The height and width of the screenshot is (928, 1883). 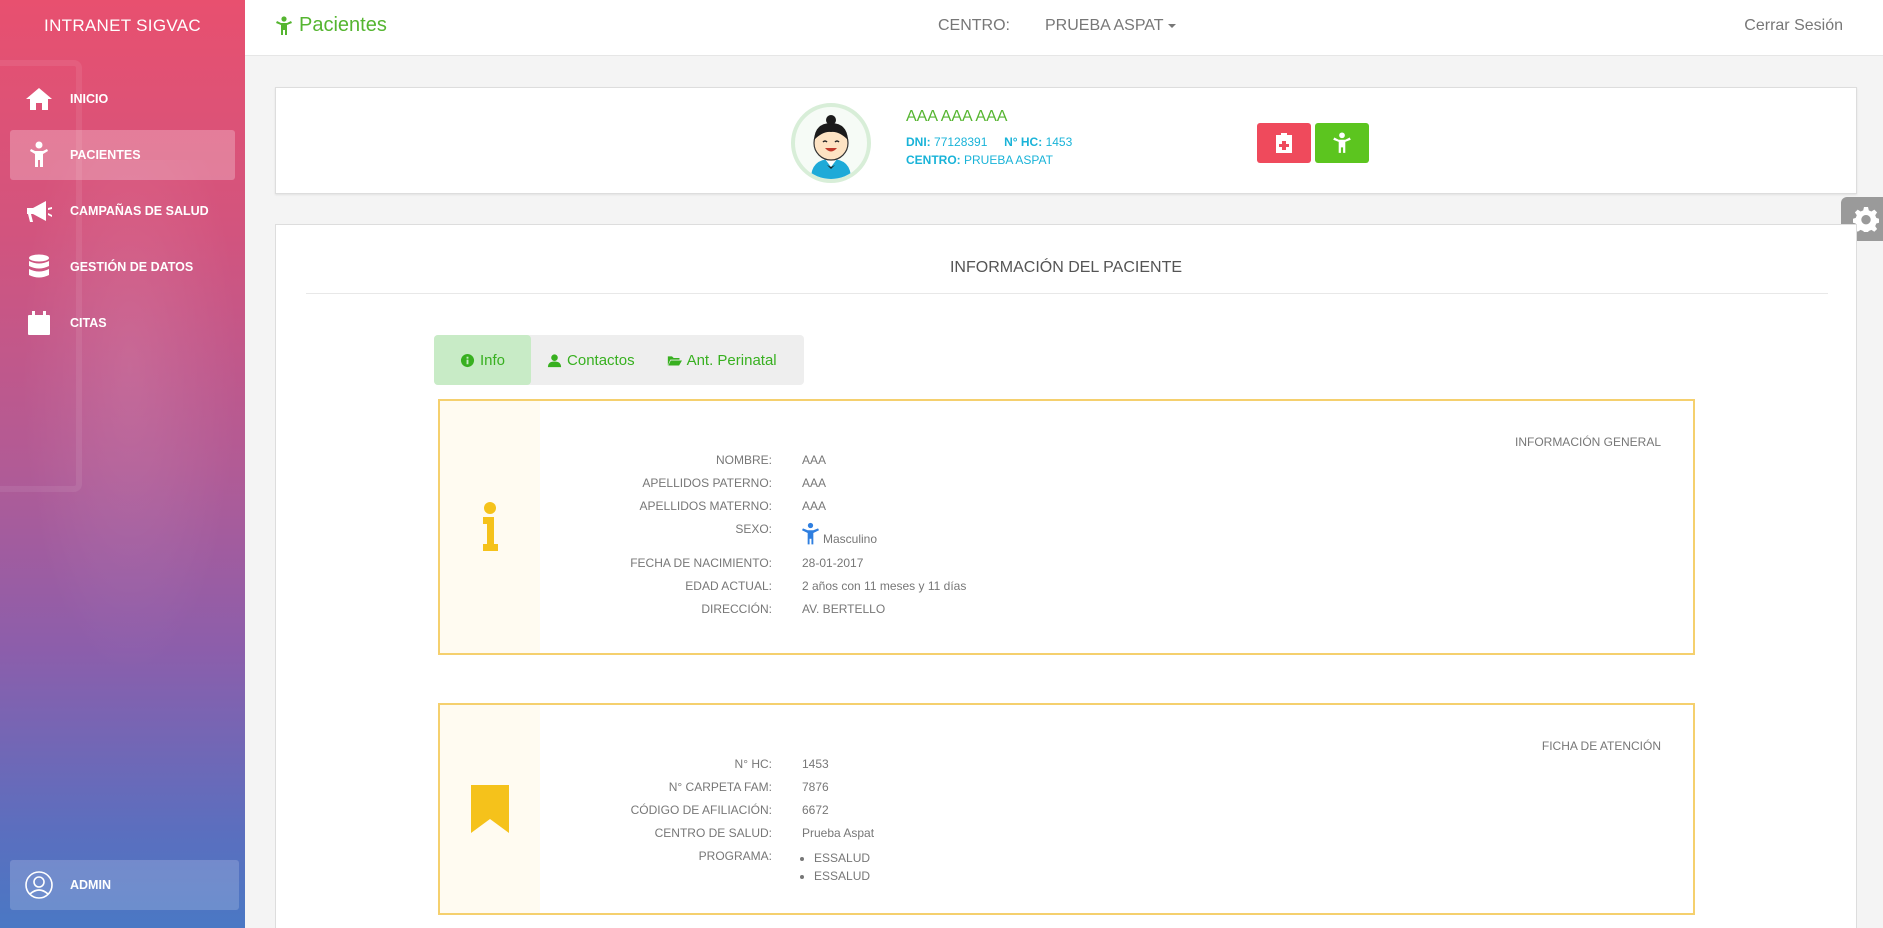 I want to click on logout-link: Cerrar Sesión, so click(x=1793, y=26).